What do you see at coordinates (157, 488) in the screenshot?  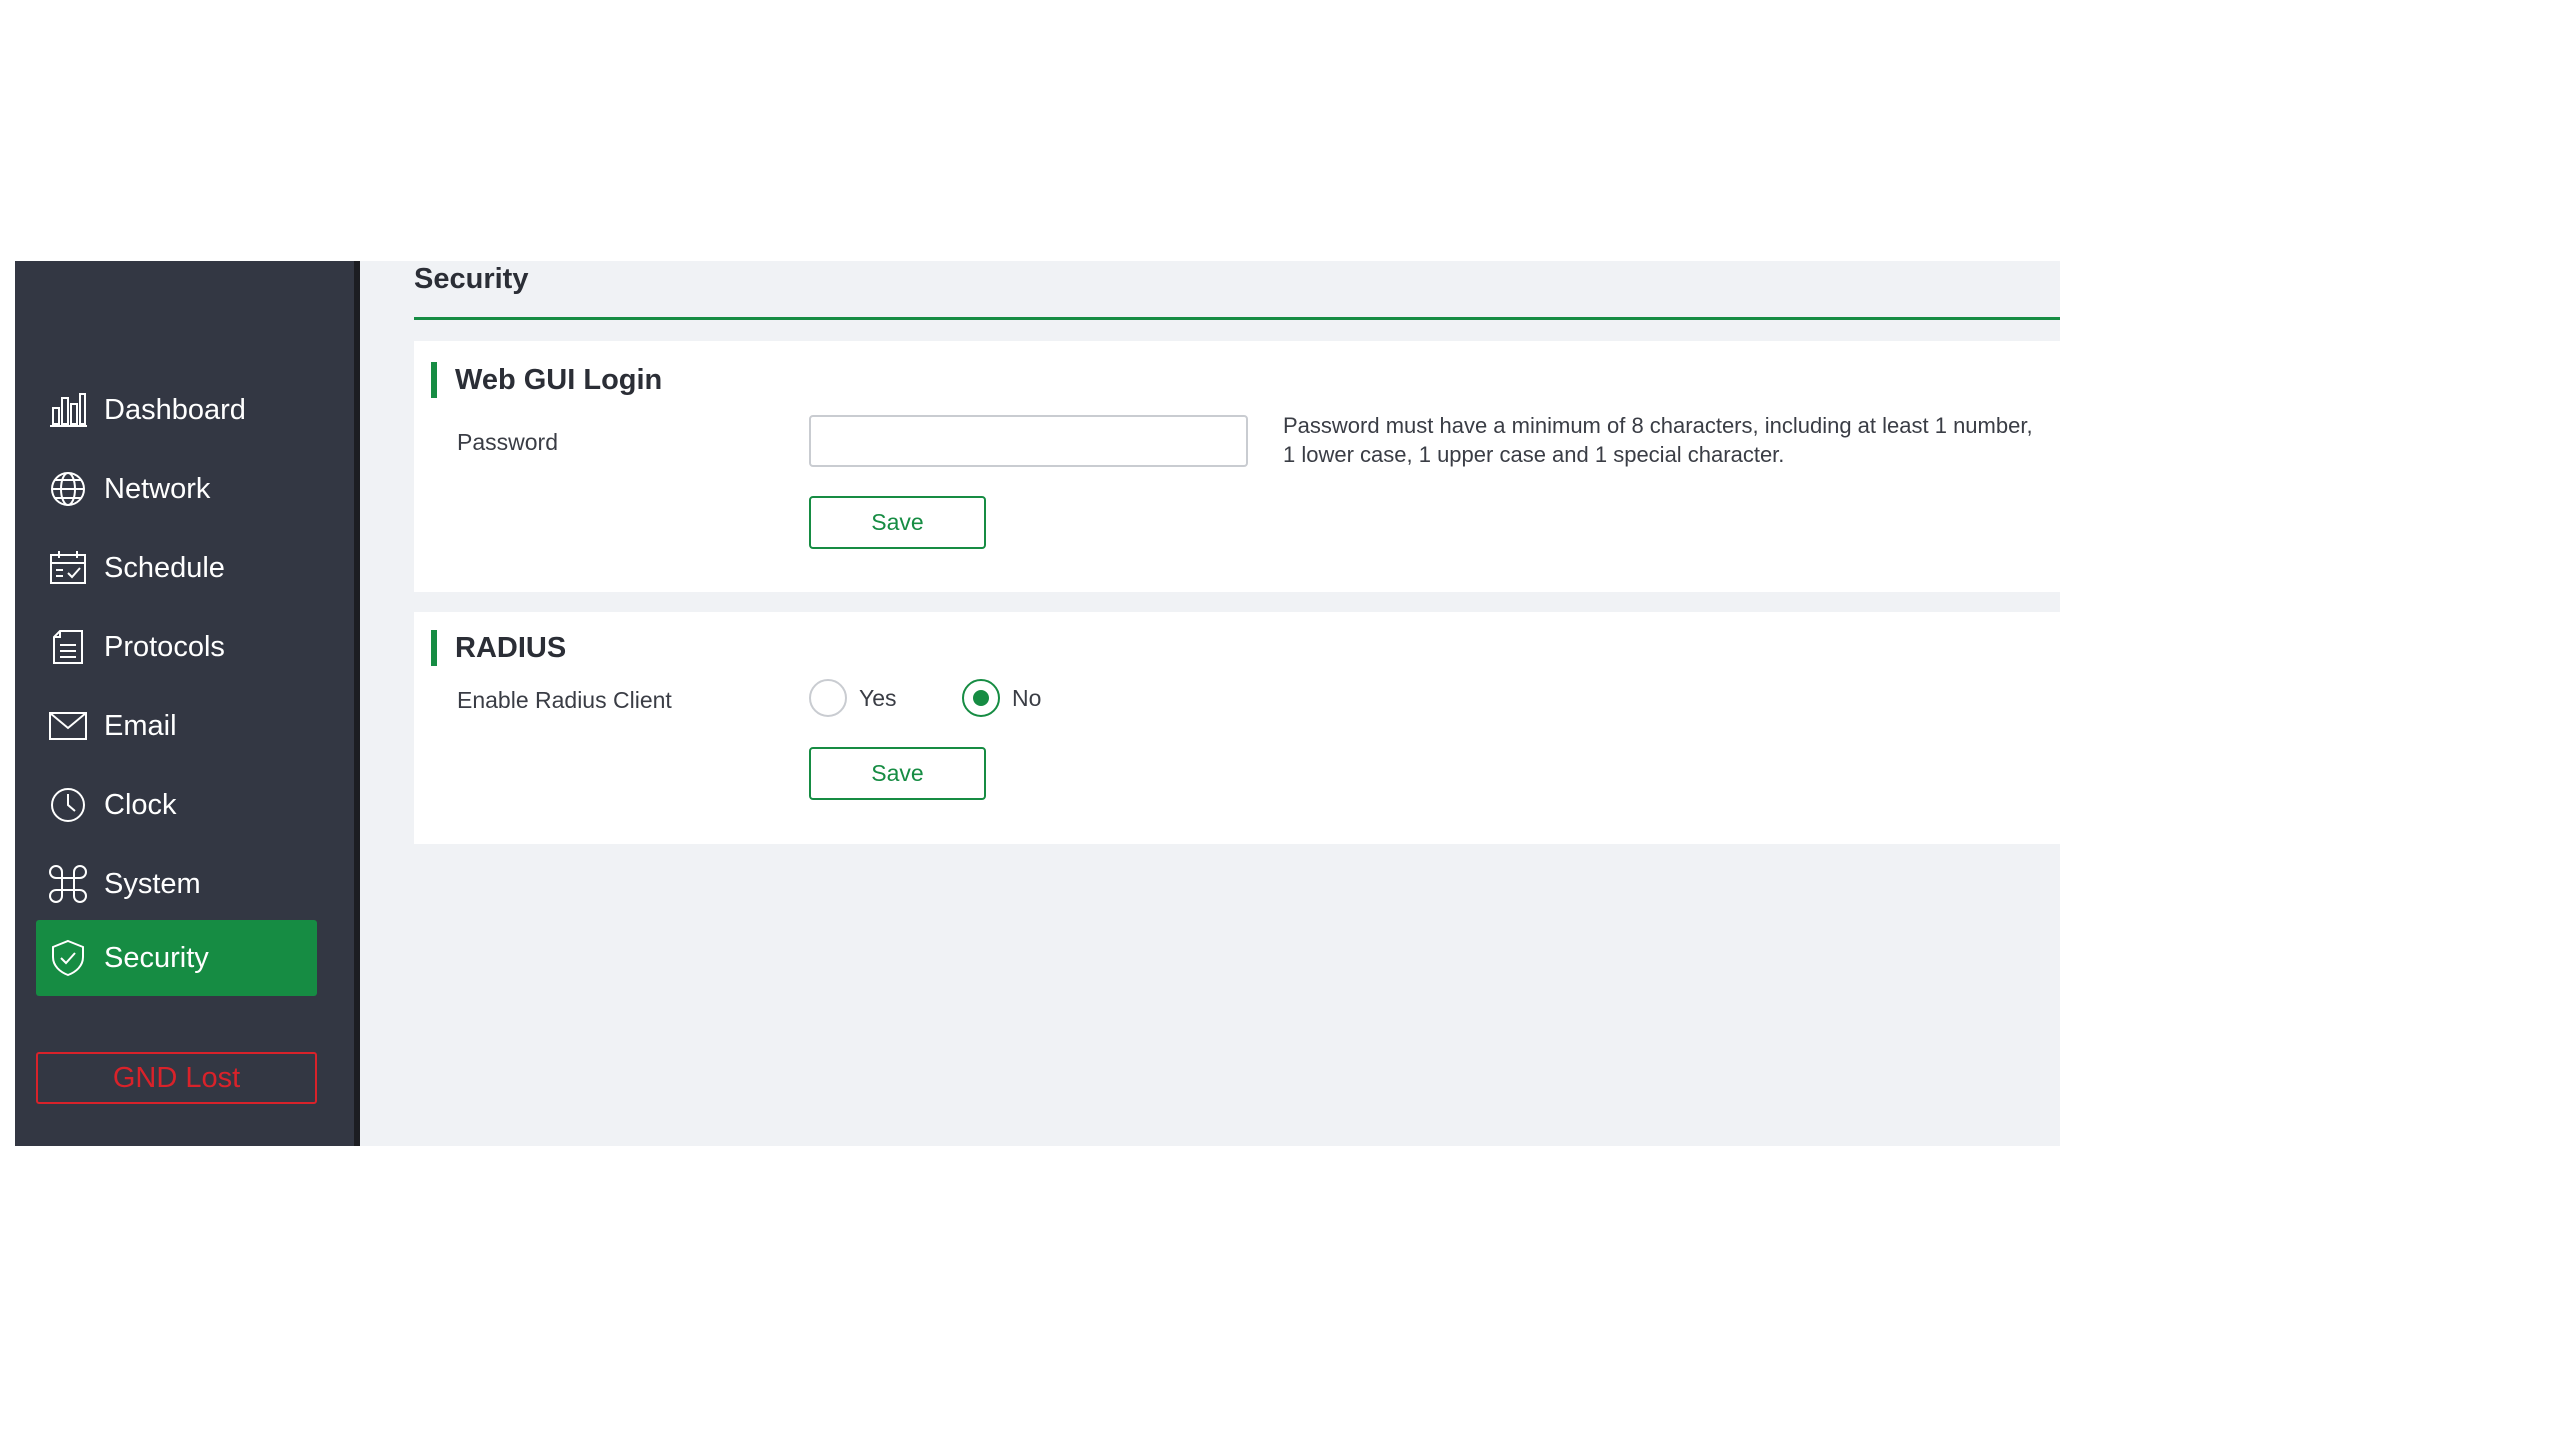 I see `sidebar-item-label: Network` at bounding box center [157, 488].